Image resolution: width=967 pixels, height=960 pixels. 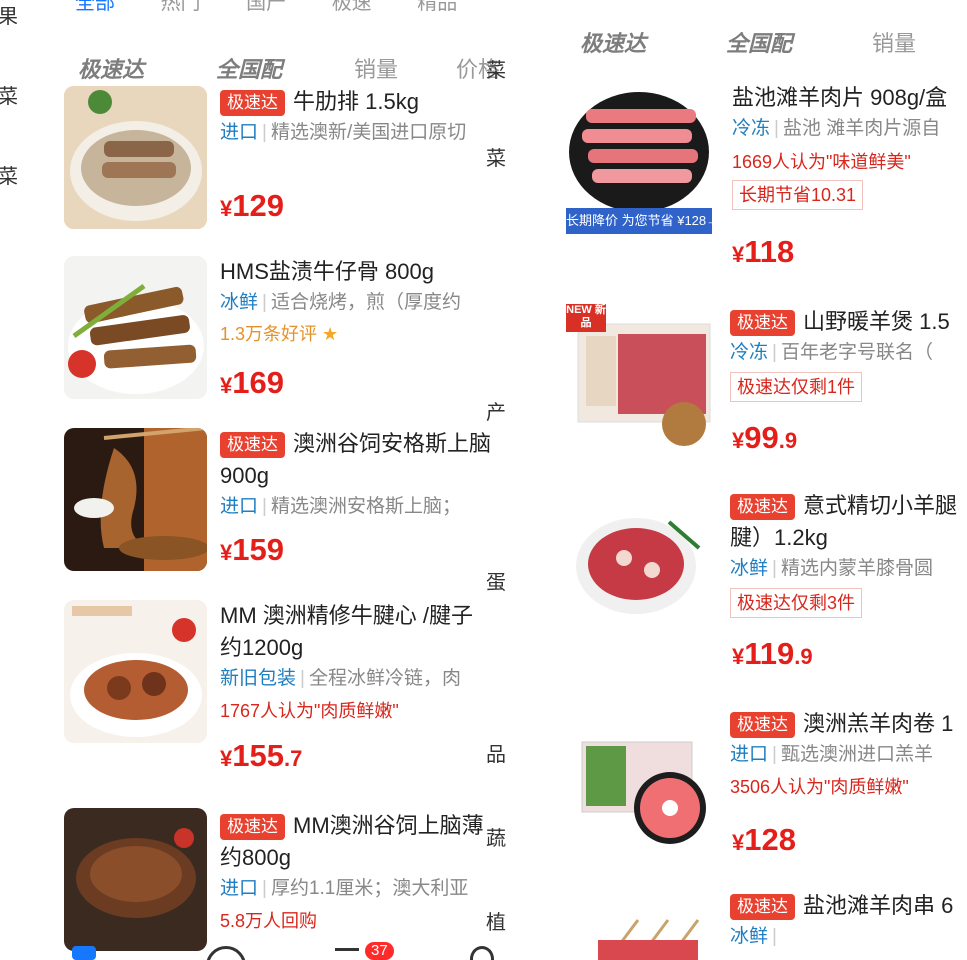 I want to click on product-title-line2: 腱）1.2kg, so click(x=779, y=537).